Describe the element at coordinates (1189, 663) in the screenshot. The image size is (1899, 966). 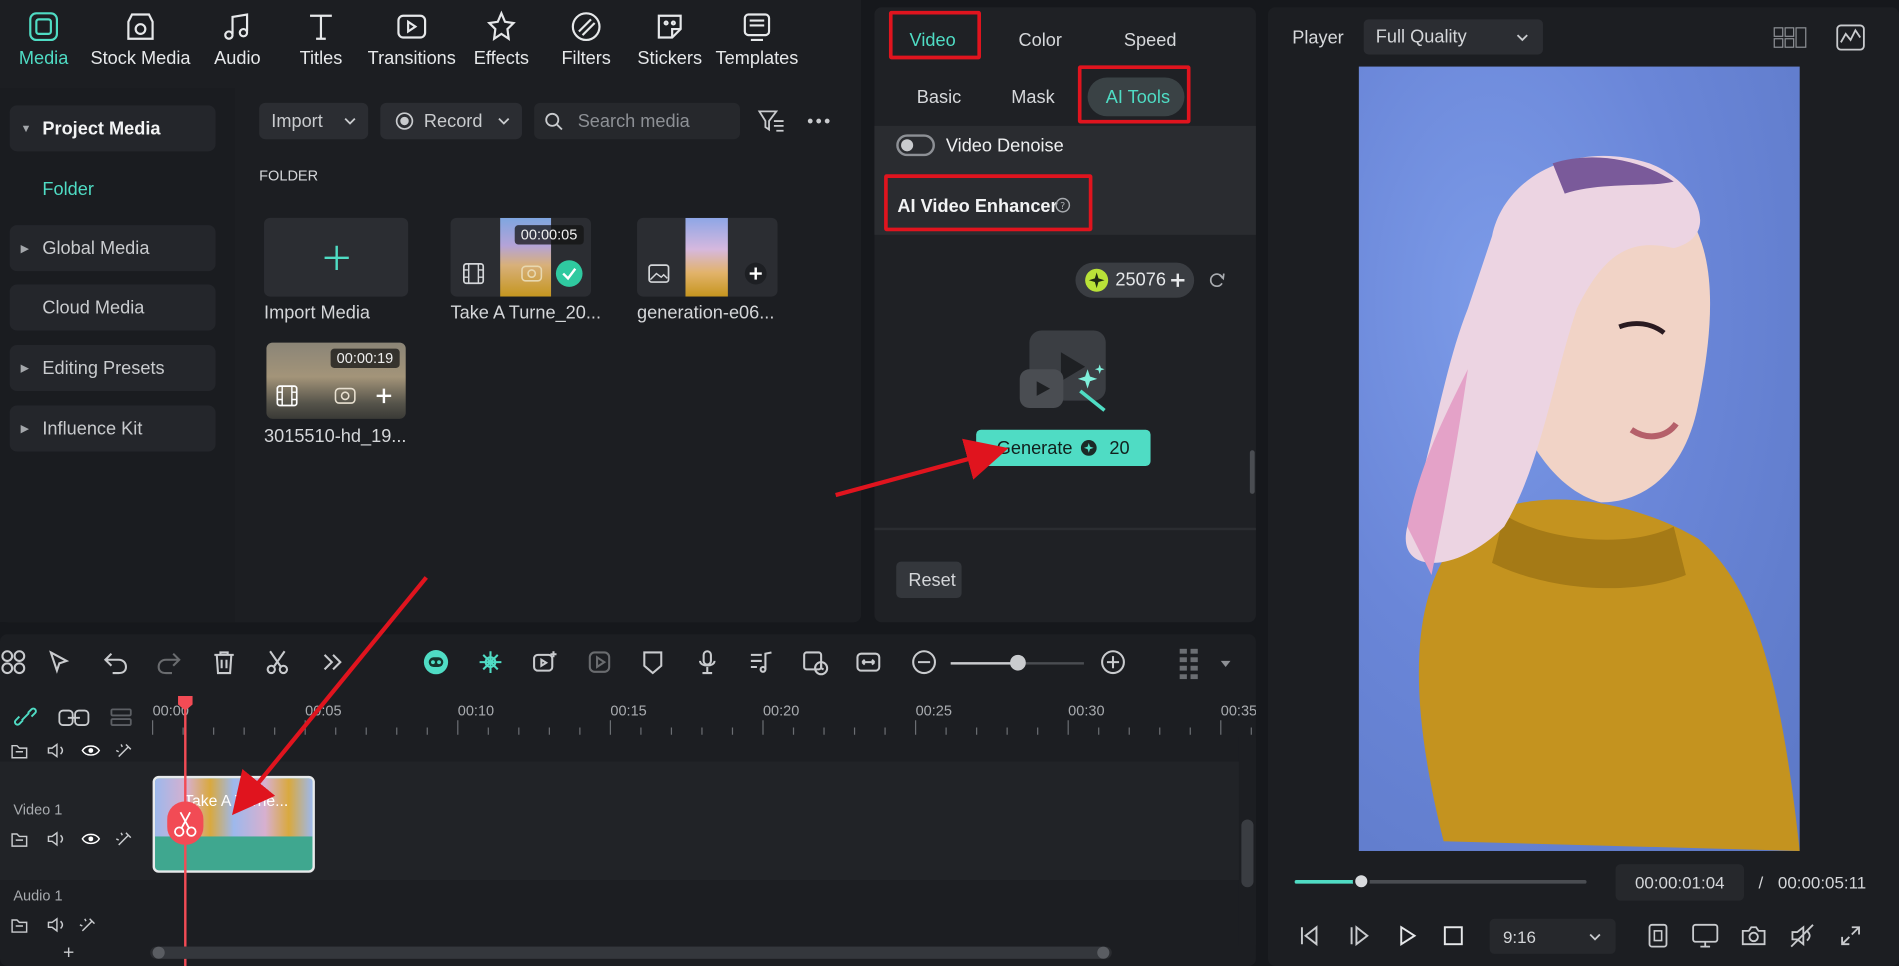
I see `timeline-settings-icon` at that location.